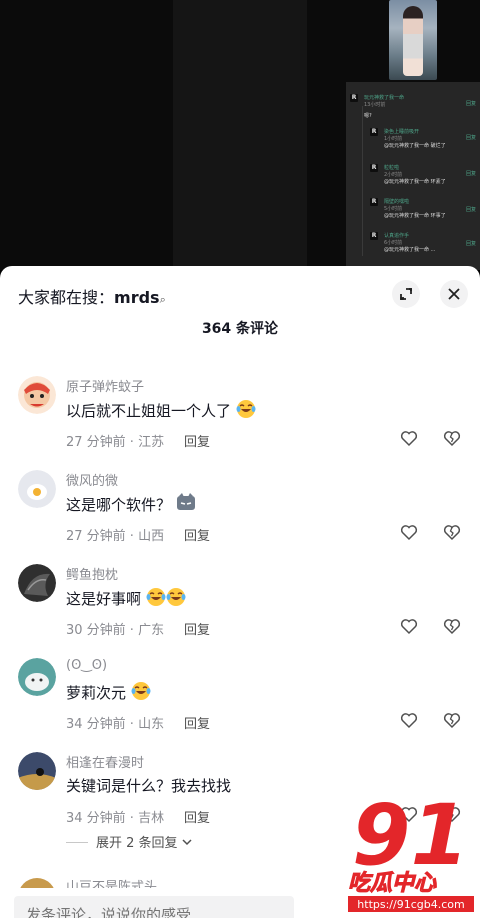 Image resolution: width=480 pixels, height=918 pixels. I want to click on comment-meta: 27 分钟前 · 江苏, so click(115, 442).